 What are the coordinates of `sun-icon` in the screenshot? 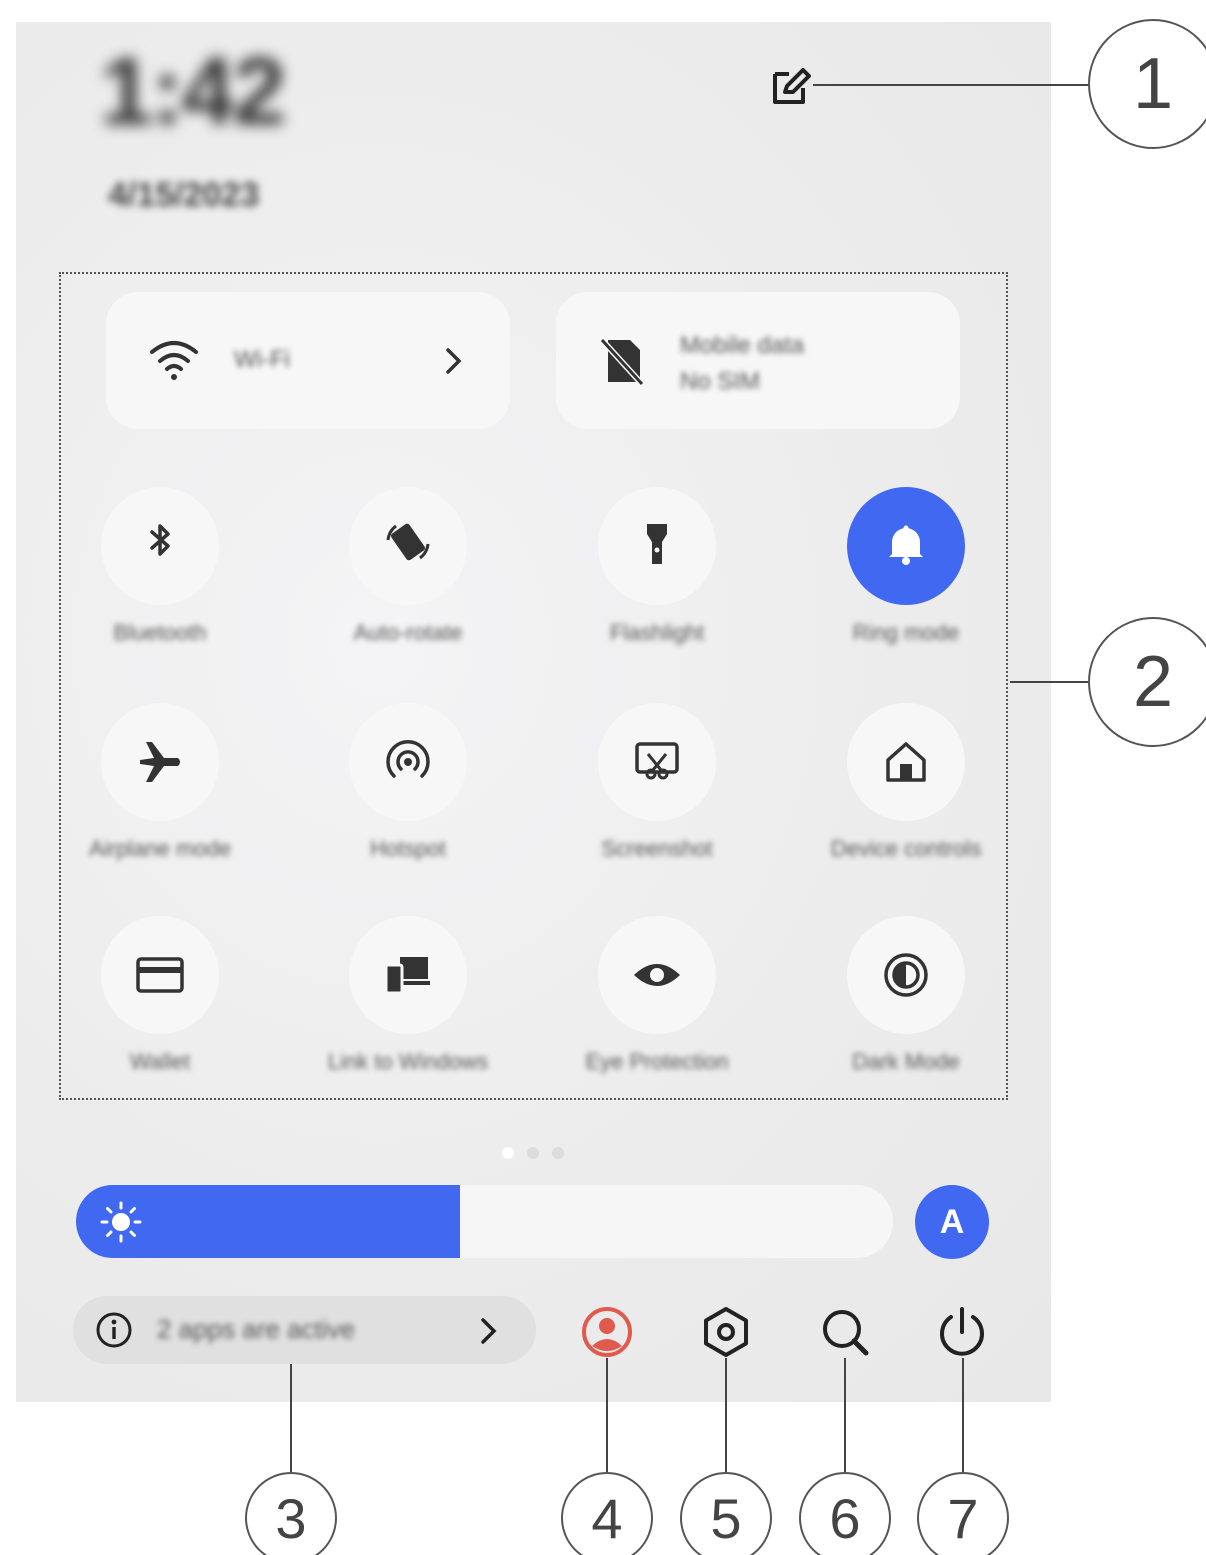 It's located at (121, 1222).